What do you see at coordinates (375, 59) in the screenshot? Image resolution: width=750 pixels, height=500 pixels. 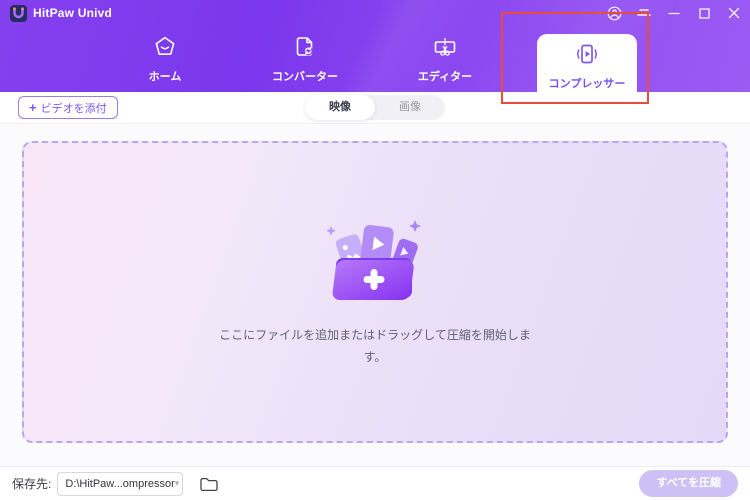 I see `main-nav: ホーム コンバーター エディター コンプレッサー` at bounding box center [375, 59].